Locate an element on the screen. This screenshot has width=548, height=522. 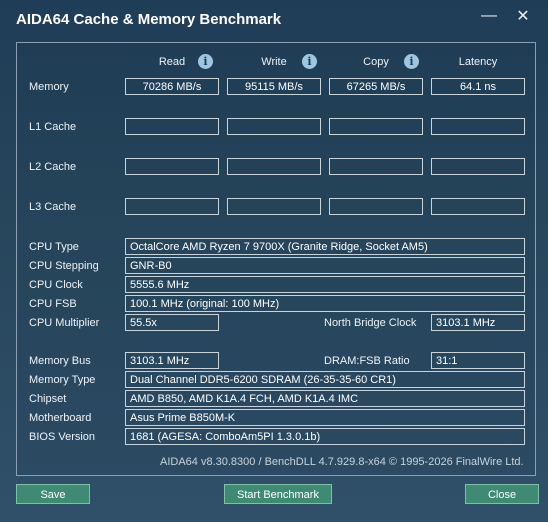
cpu-stepping-value: GNR-B0 is located at coordinates (325, 265).